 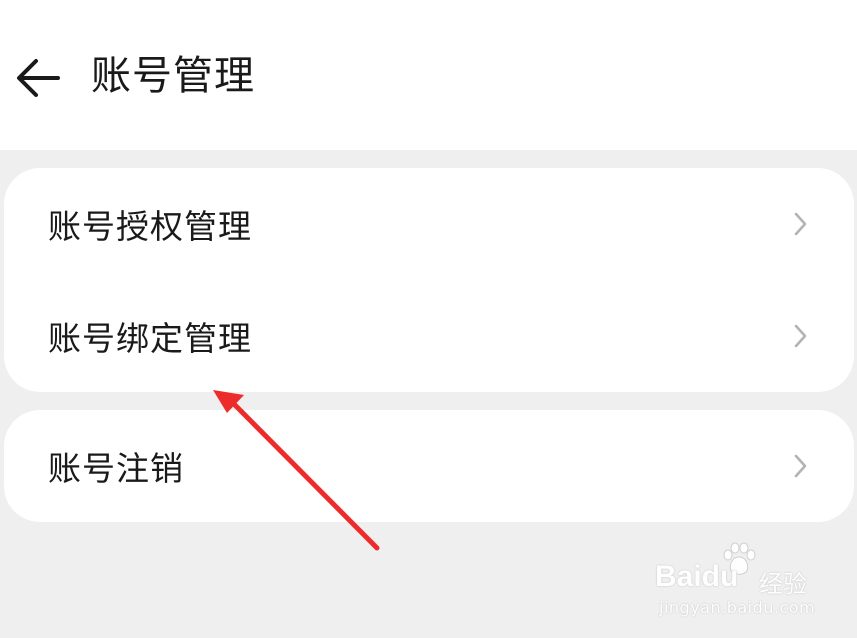 I want to click on list-item-label: 账号注销, so click(x=116, y=468).